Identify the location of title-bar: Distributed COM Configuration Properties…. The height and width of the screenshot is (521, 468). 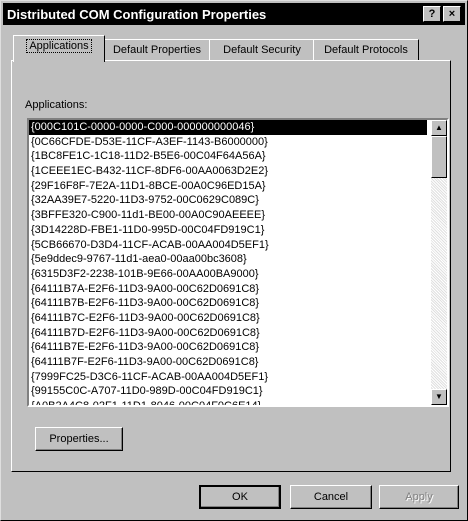
(234, 14).